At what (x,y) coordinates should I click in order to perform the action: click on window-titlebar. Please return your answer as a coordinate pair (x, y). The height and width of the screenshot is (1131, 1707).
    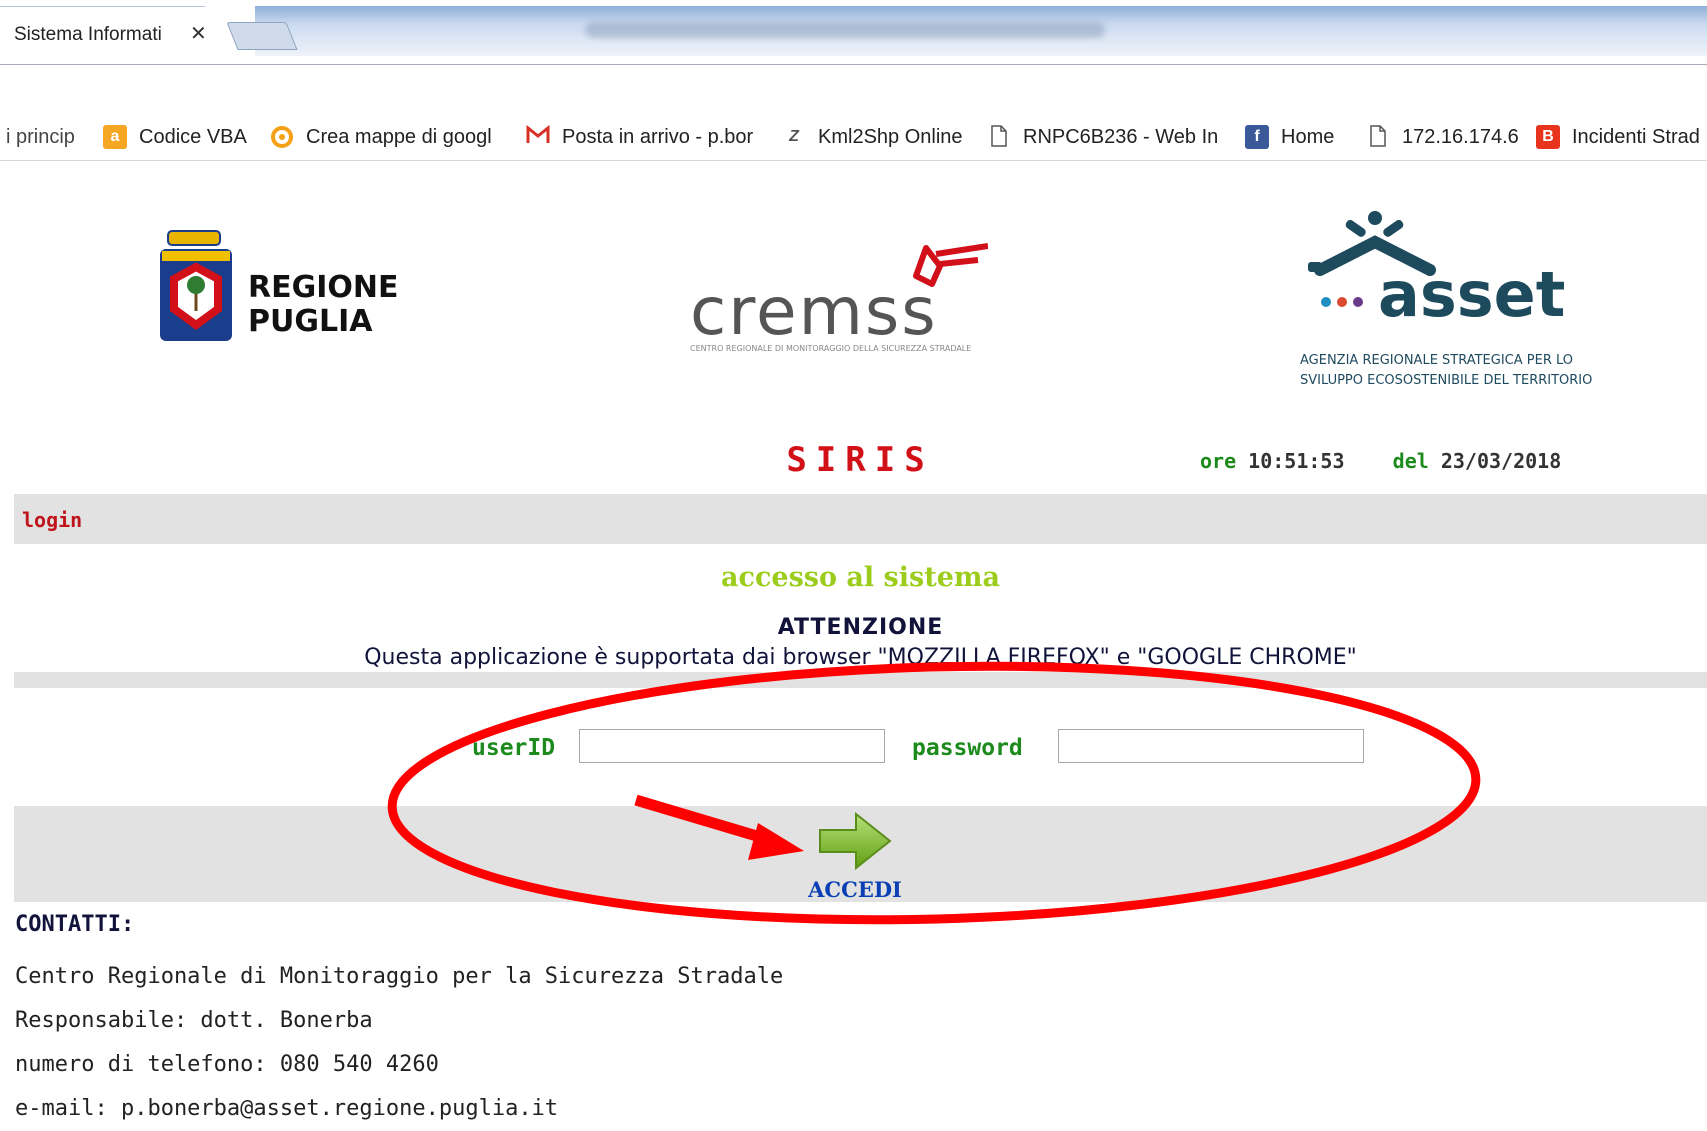
    Looking at the image, I should click on (981, 31).